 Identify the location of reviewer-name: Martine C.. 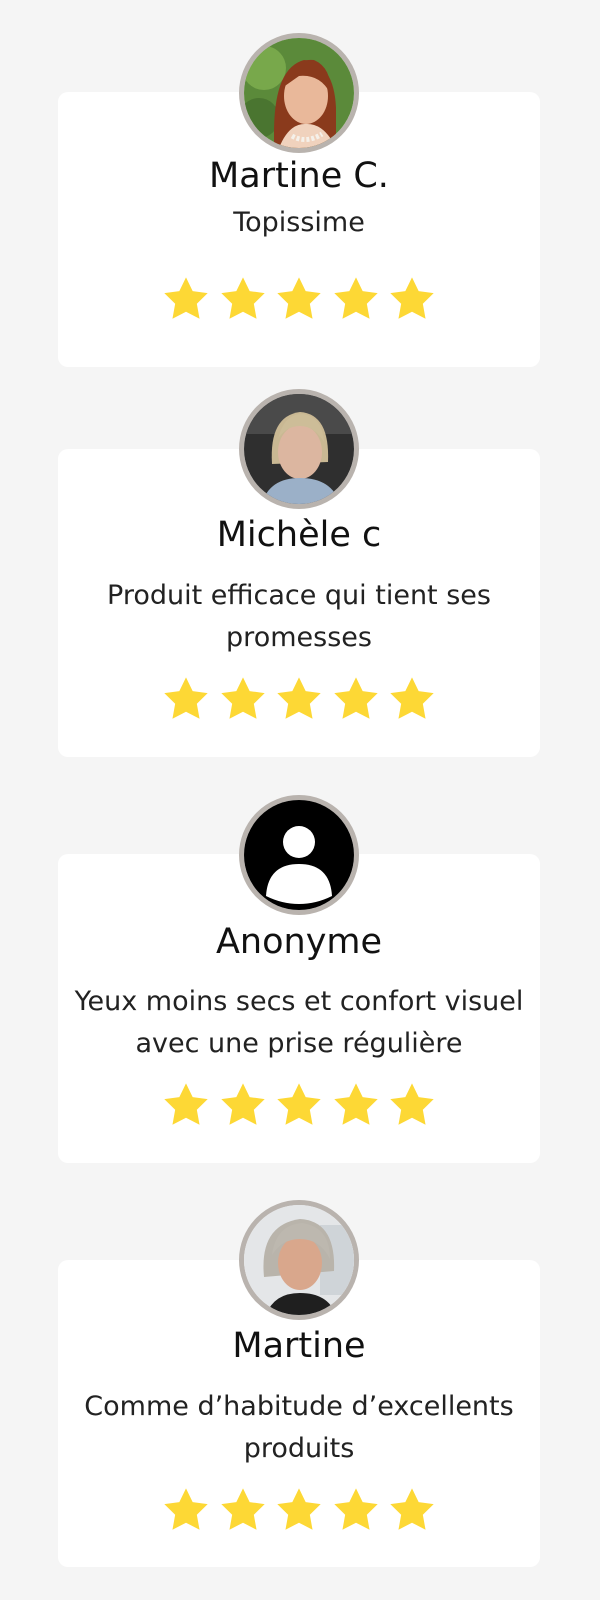
(299, 176).